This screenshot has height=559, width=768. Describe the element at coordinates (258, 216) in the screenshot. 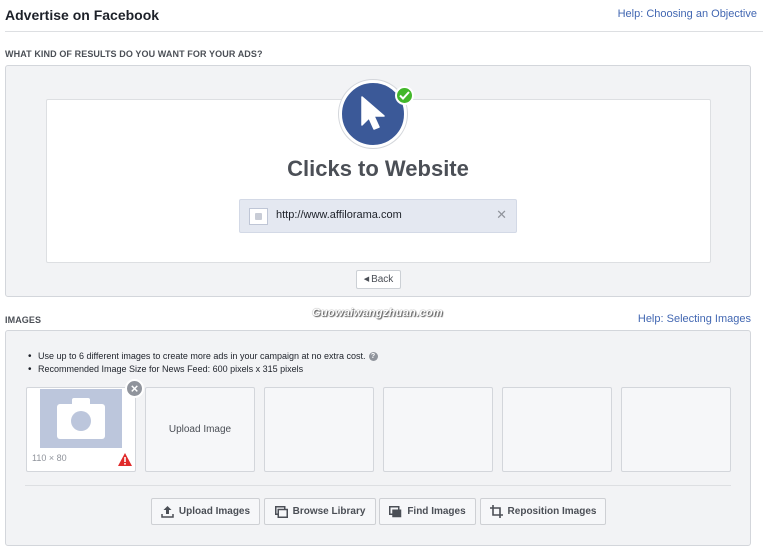

I see `website-thumbnail-icon` at that location.